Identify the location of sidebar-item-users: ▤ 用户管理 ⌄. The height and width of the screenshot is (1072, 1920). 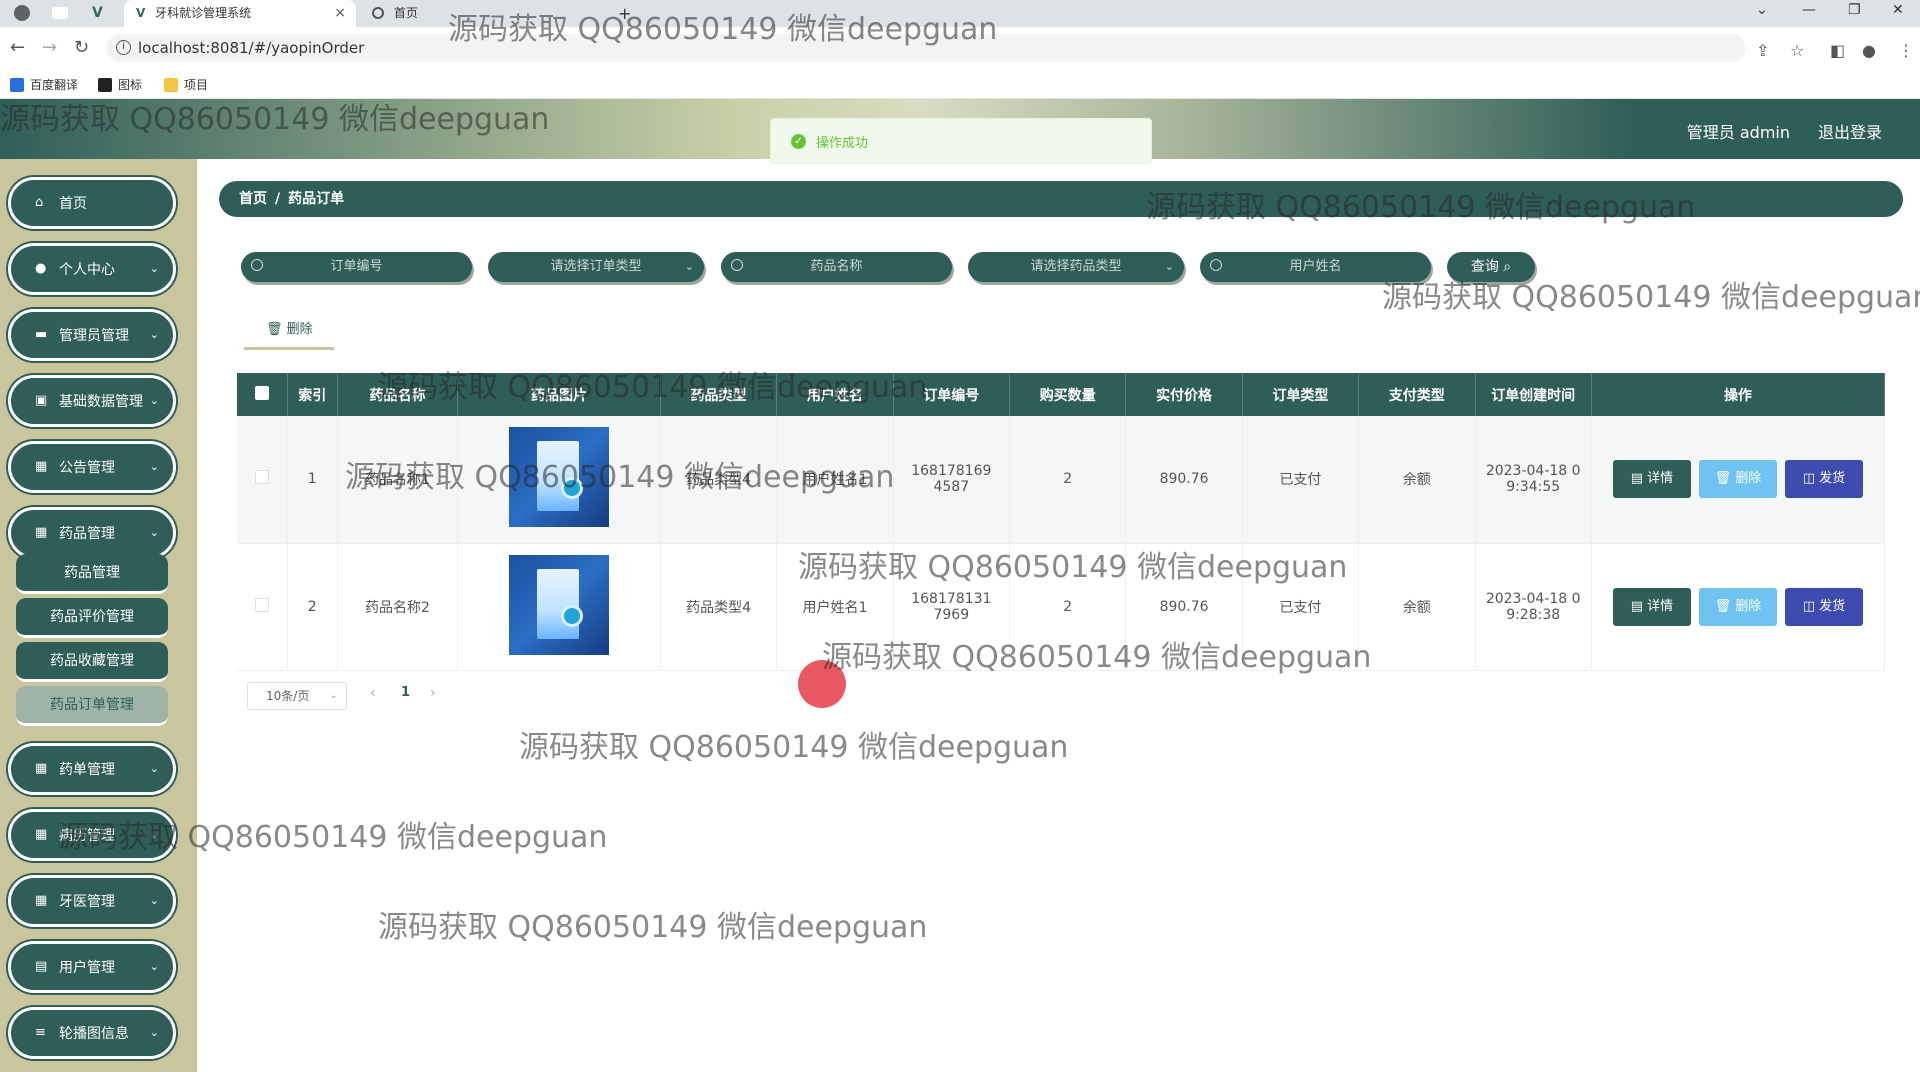
(92, 967).